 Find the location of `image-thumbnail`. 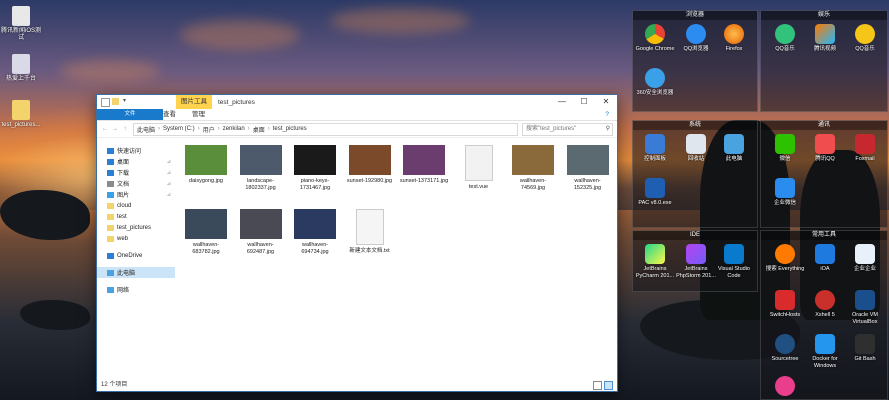

image-thumbnail is located at coordinates (533, 160).